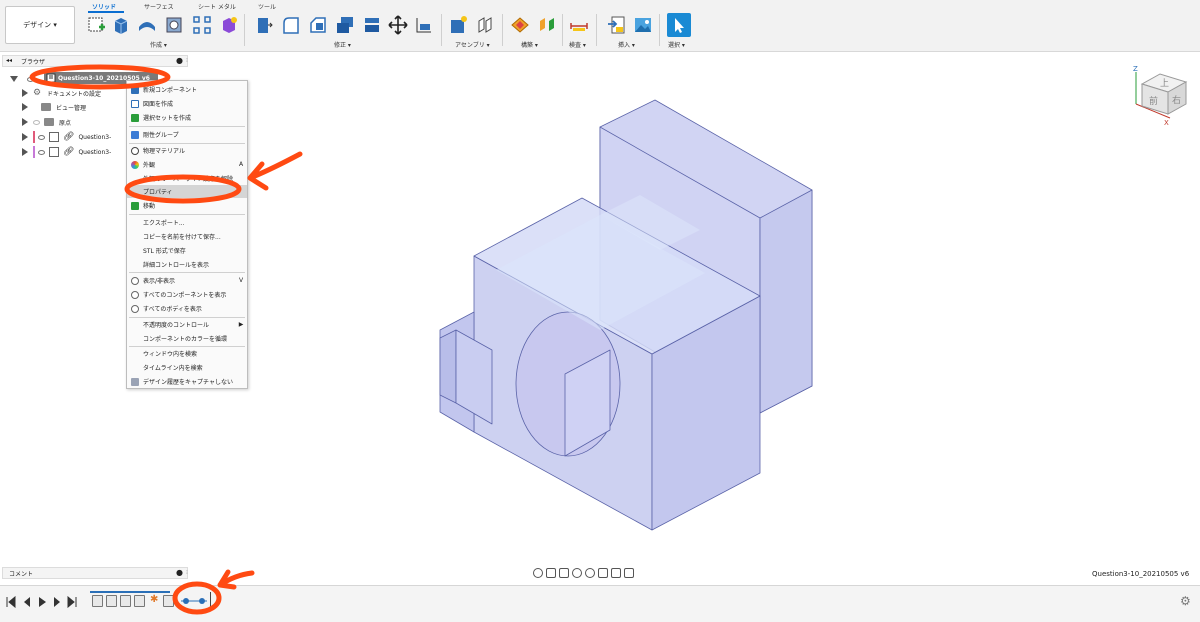 The width and height of the screenshot is (1200, 622). What do you see at coordinates (1135, 69) in the screenshot?
I see `viewcube-axis-z: Z` at bounding box center [1135, 69].